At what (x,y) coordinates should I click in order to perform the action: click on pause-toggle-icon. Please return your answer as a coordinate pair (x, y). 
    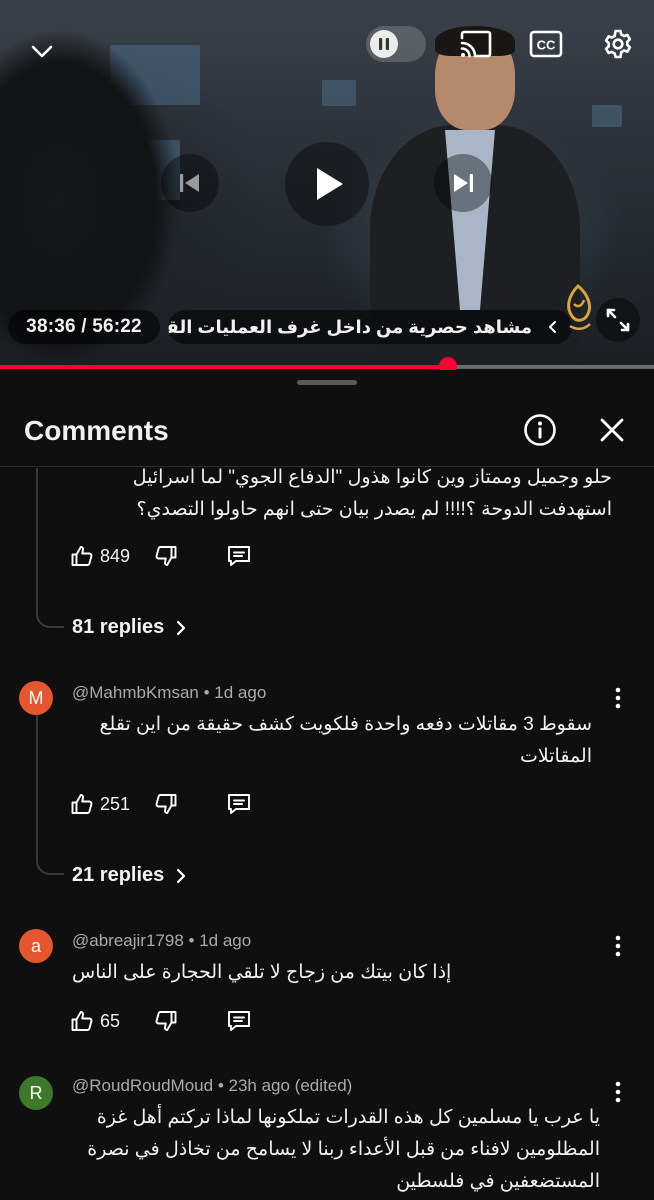
    Looking at the image, I should click on (384, 44).